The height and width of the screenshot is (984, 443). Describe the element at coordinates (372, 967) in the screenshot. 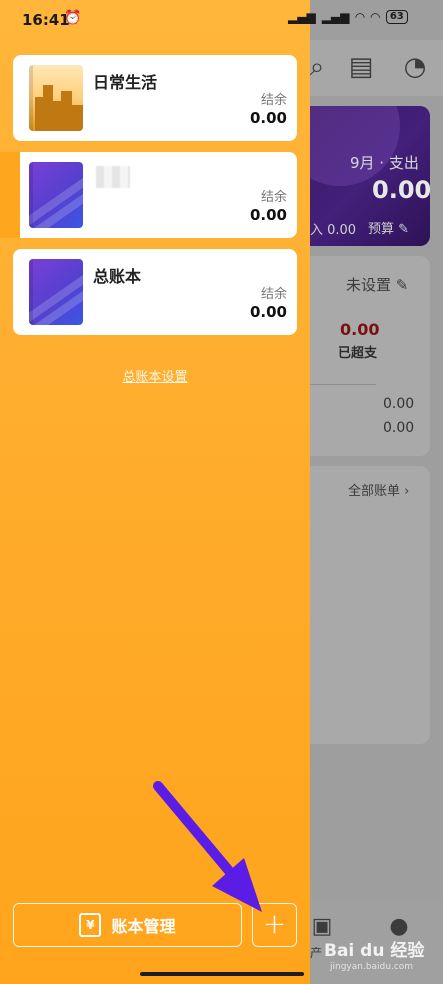

I see `watermark-url: jingyan.baidu.com` at that location.